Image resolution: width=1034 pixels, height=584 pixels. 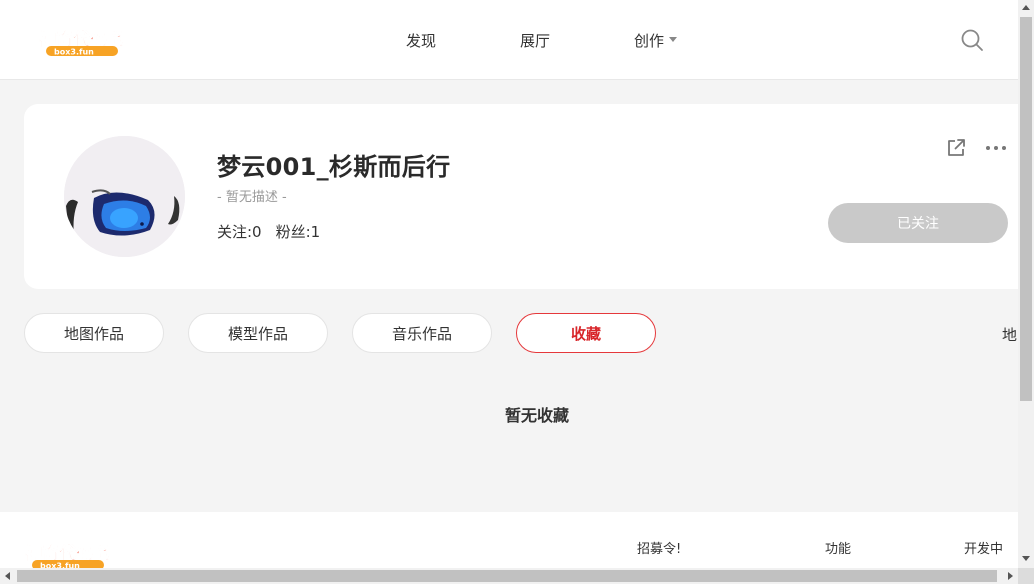 What do you see at coordinates (1026, 7) in the screenshot?
I see `scroll-up-arrow-icon` at bounding box center [1026, 7].